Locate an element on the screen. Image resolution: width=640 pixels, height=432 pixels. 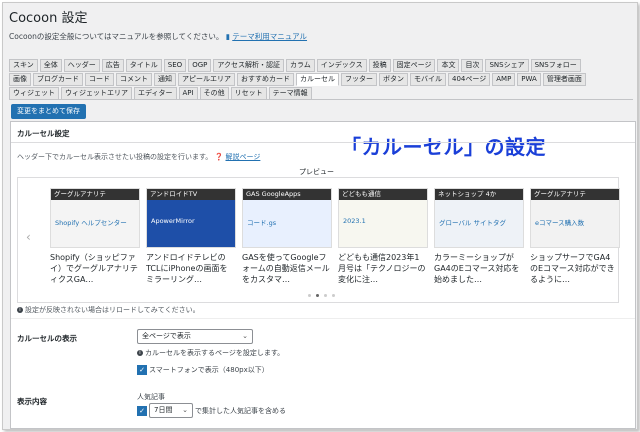
thumbnail-subtext: ApowerMirror is located at coordinates (173, 221).